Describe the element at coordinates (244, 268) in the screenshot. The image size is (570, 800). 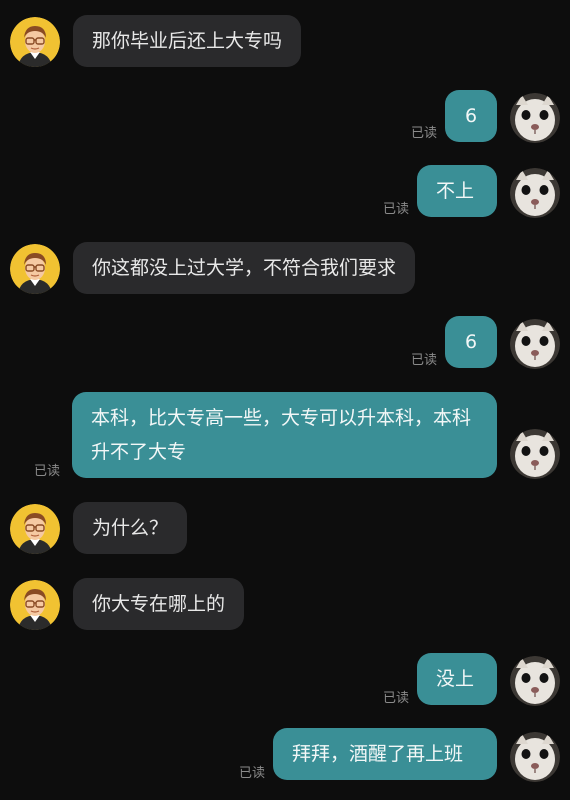
I see `message-bubble: 你这都没上过大学，不符合我们要求` at that location.